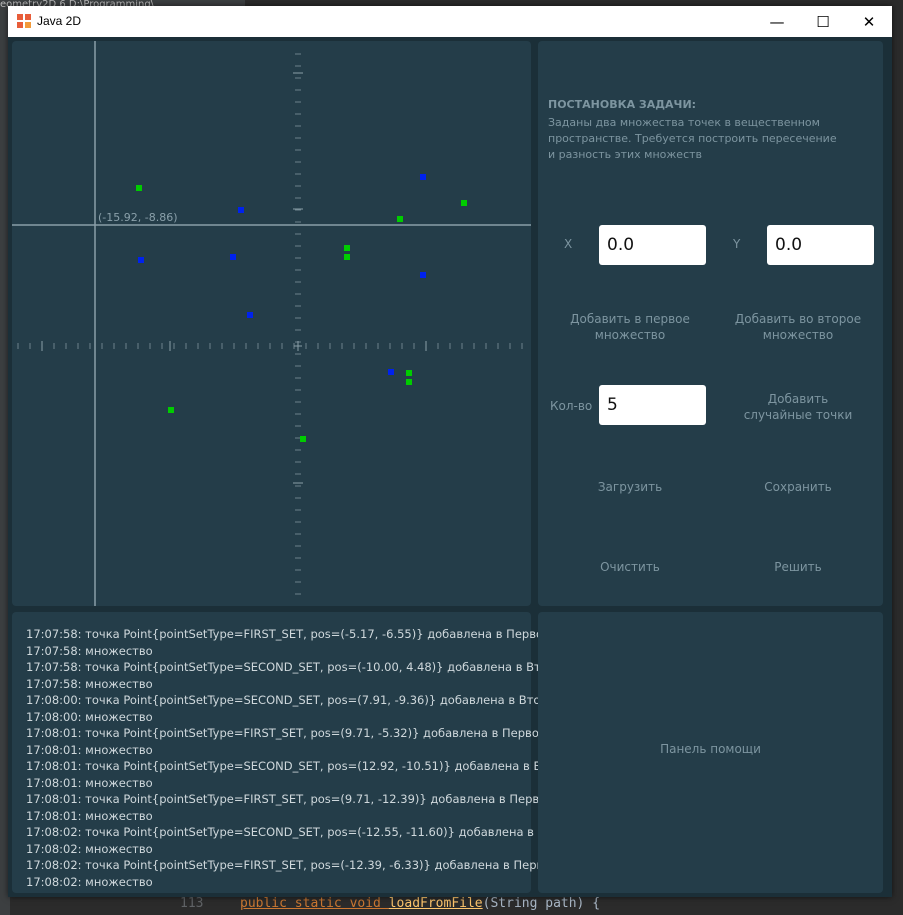  What do you see at coordinates (622, 104) in the screenshot?
I see `task-heading: ПОСТАНОВКА ЗАДАЧИ:` at bounding box center [622, 104].